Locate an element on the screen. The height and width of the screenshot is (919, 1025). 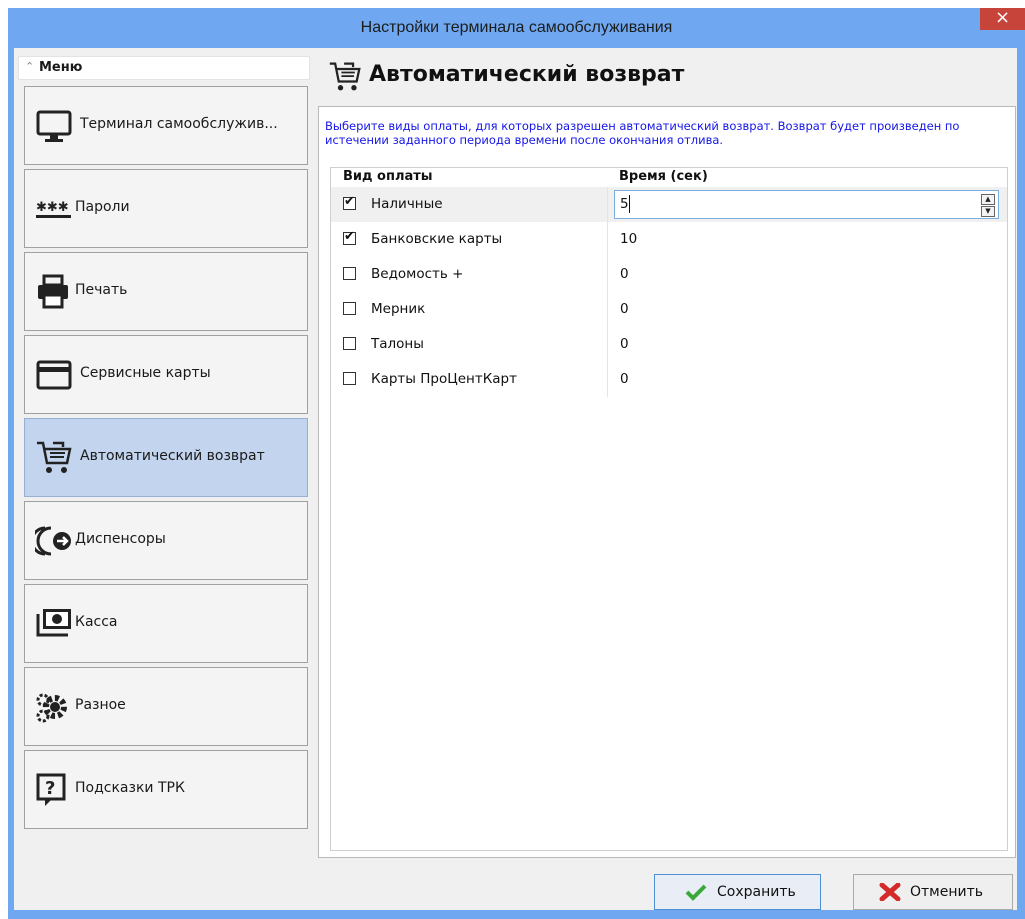
save-button-label: Сохранить is located at coordinates (756, 892).